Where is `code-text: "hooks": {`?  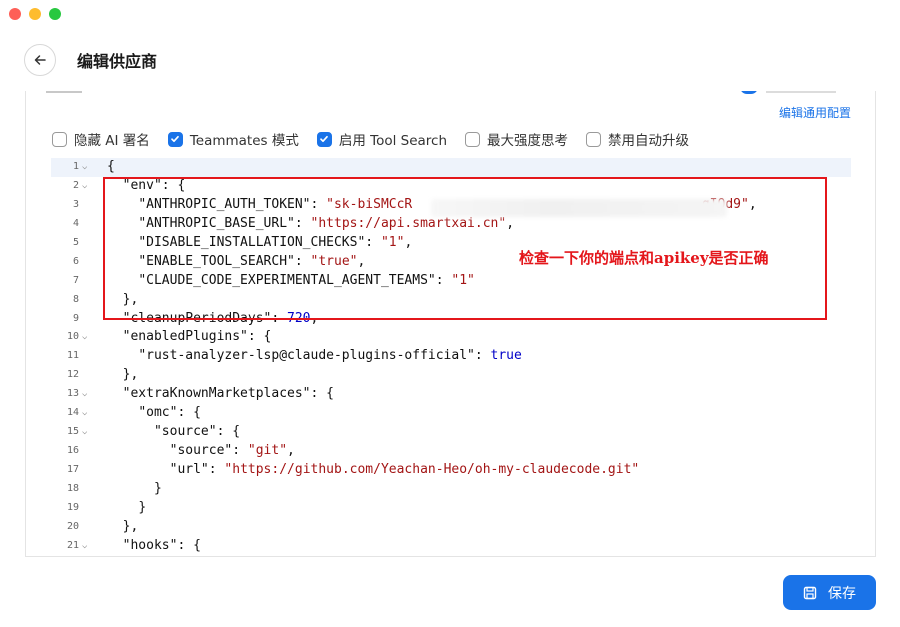 code-text: "hooks": { is located at coordinates (154, 546).